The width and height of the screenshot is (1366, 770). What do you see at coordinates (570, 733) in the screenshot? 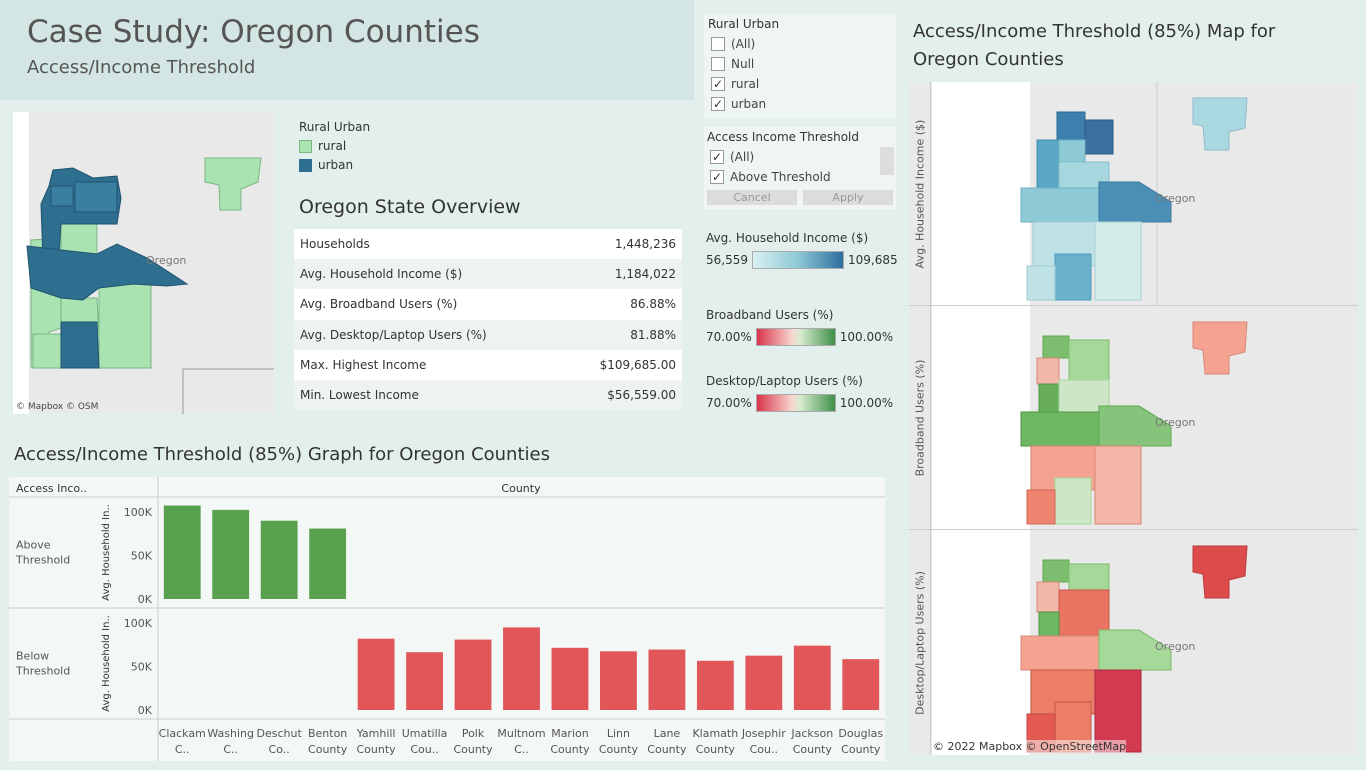
I see `x-tick-label: Marion` at bounding box center [570, 733].